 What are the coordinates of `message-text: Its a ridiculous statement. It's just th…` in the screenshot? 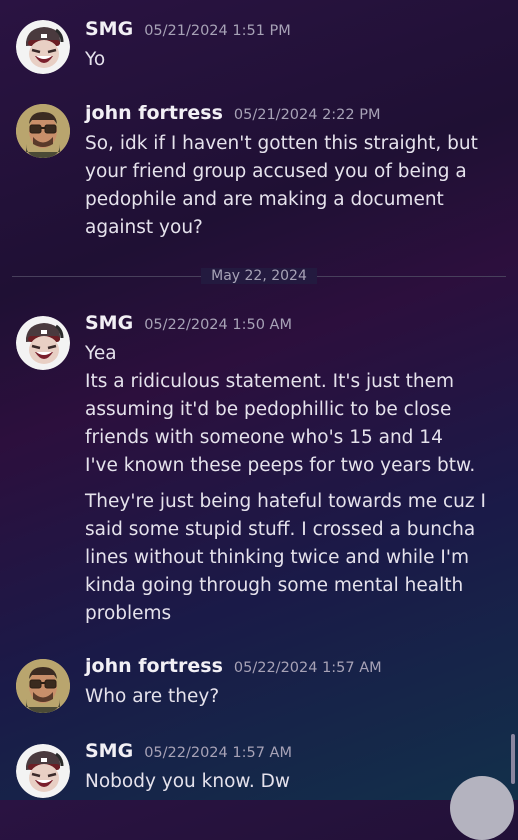 It's located at (270, 409).